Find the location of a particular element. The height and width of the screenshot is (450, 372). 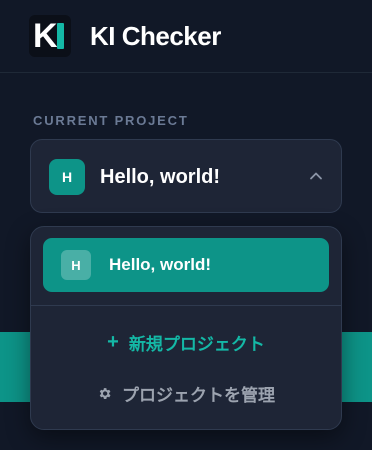

current-project-name: Hello, world! is located at coordinates (160, 177).